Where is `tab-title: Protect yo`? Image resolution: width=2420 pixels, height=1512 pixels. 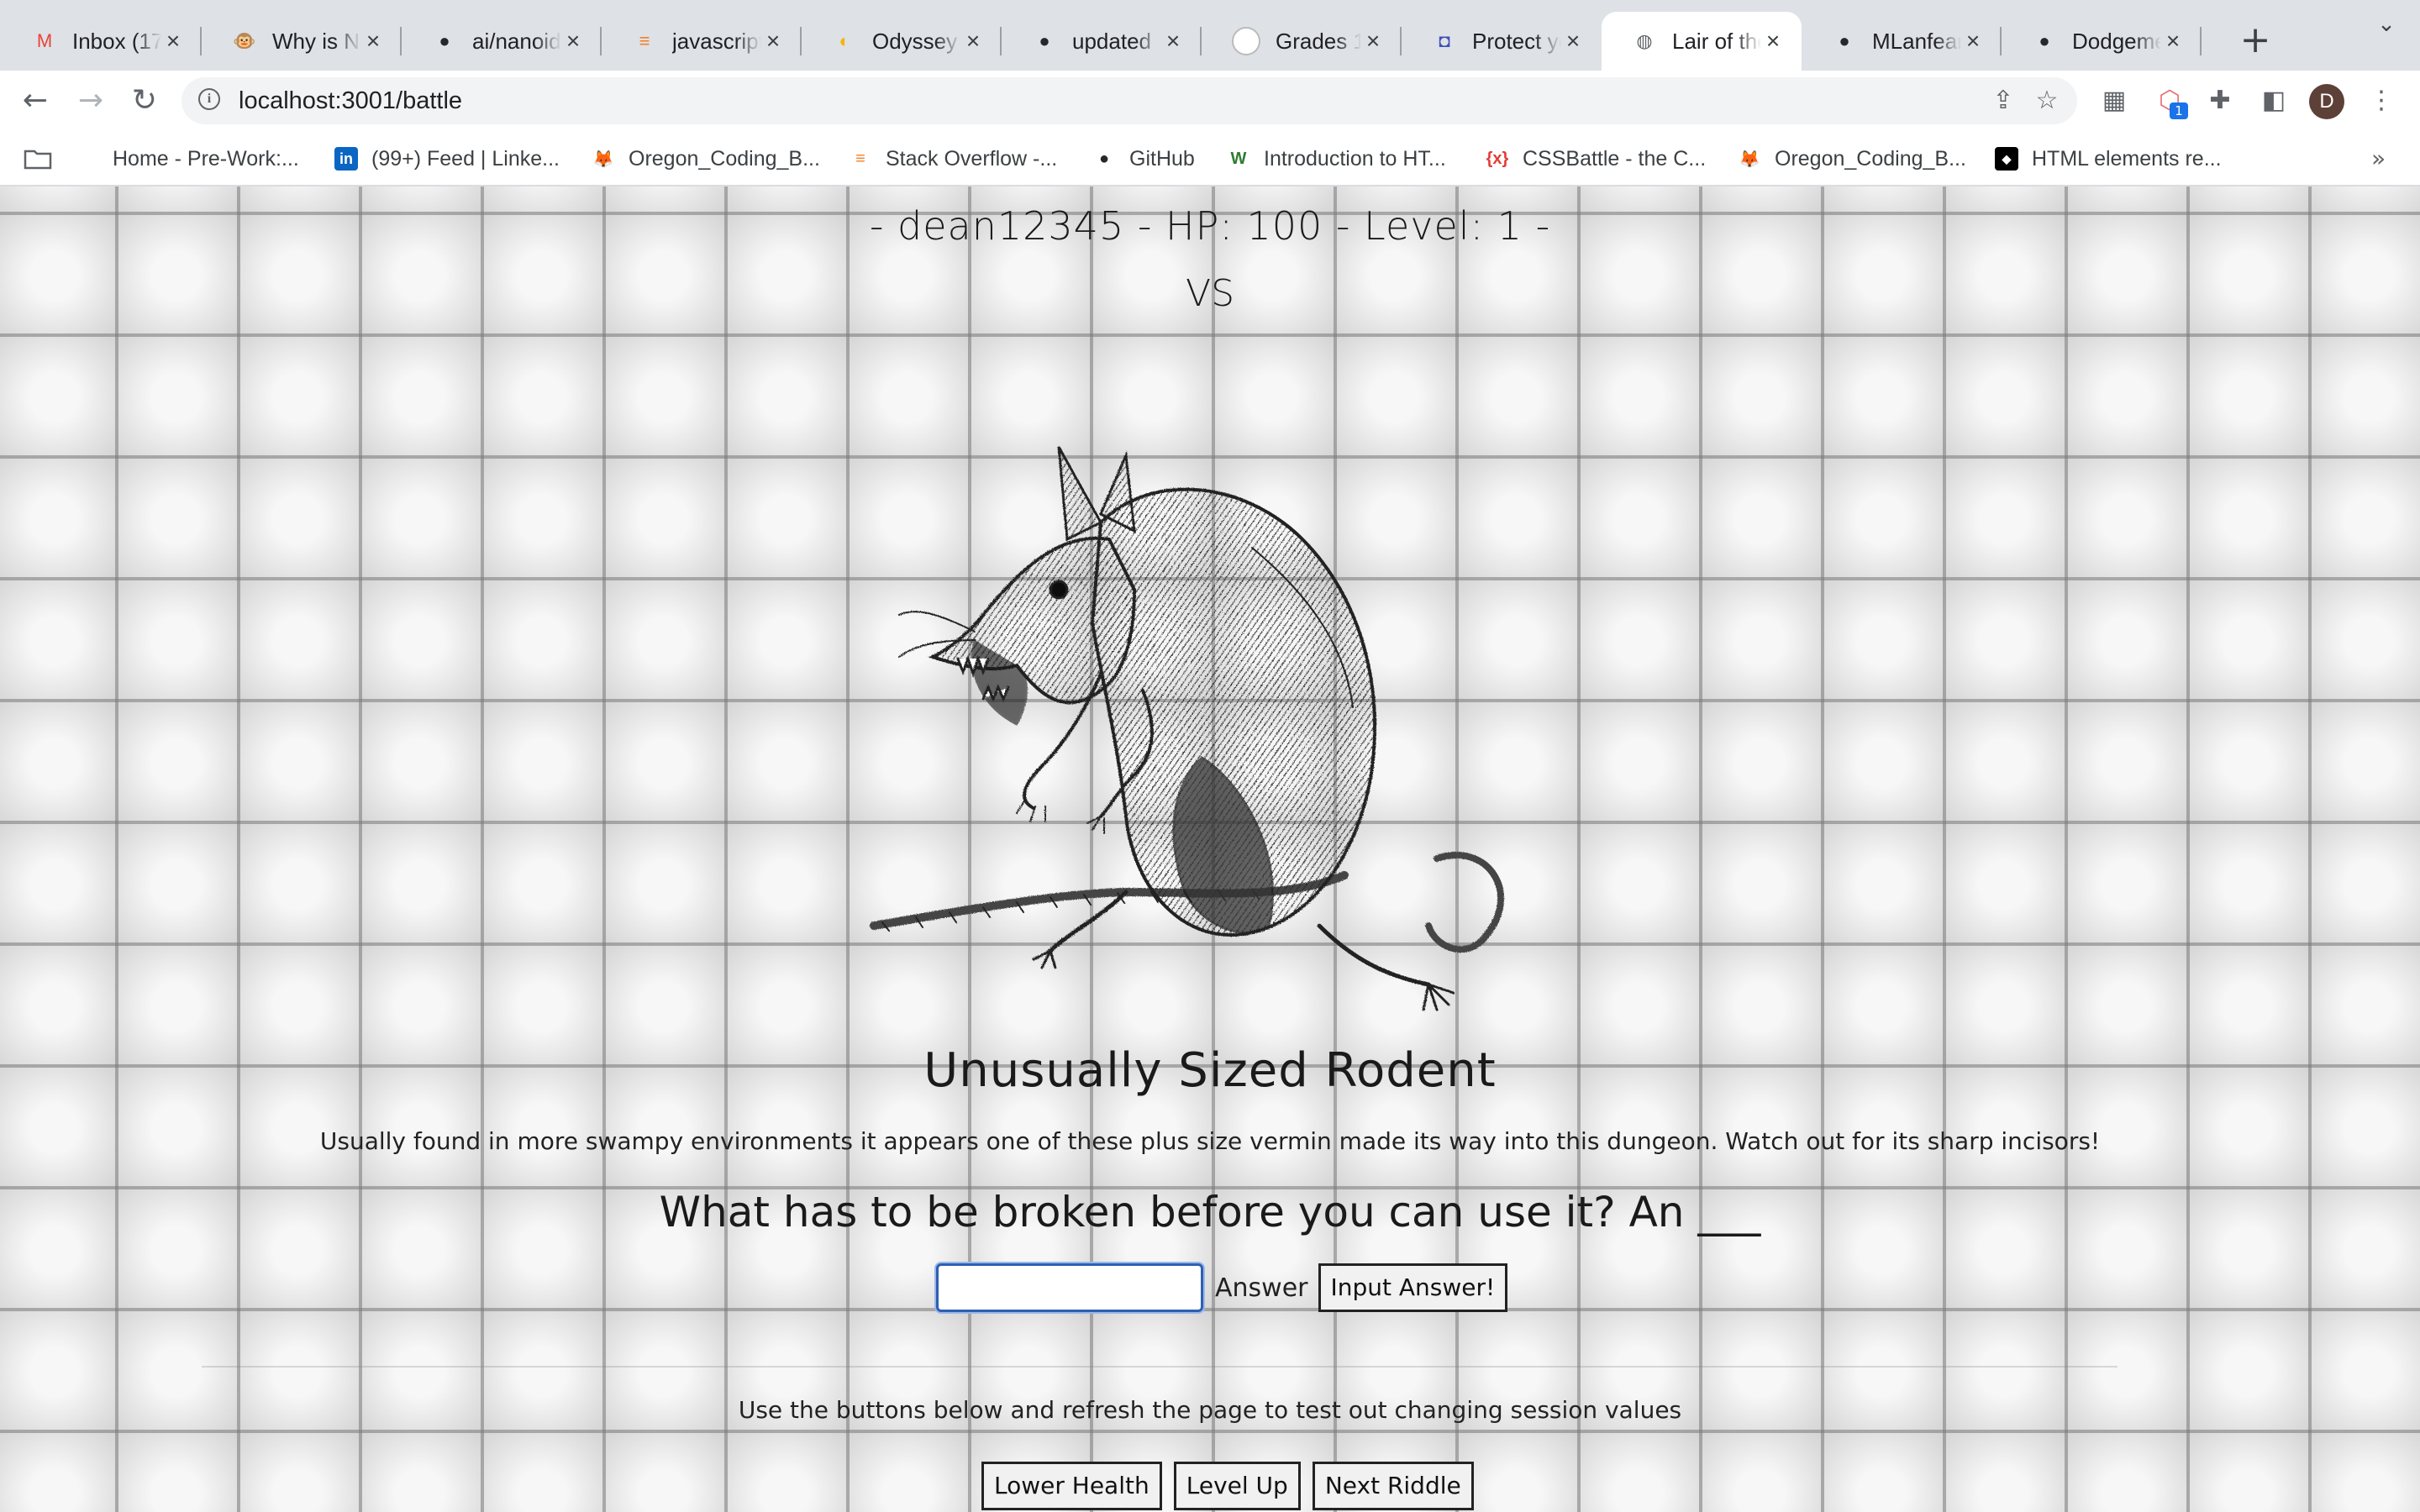 tab-title: Protect yo is located at coordinates (1516, 41).